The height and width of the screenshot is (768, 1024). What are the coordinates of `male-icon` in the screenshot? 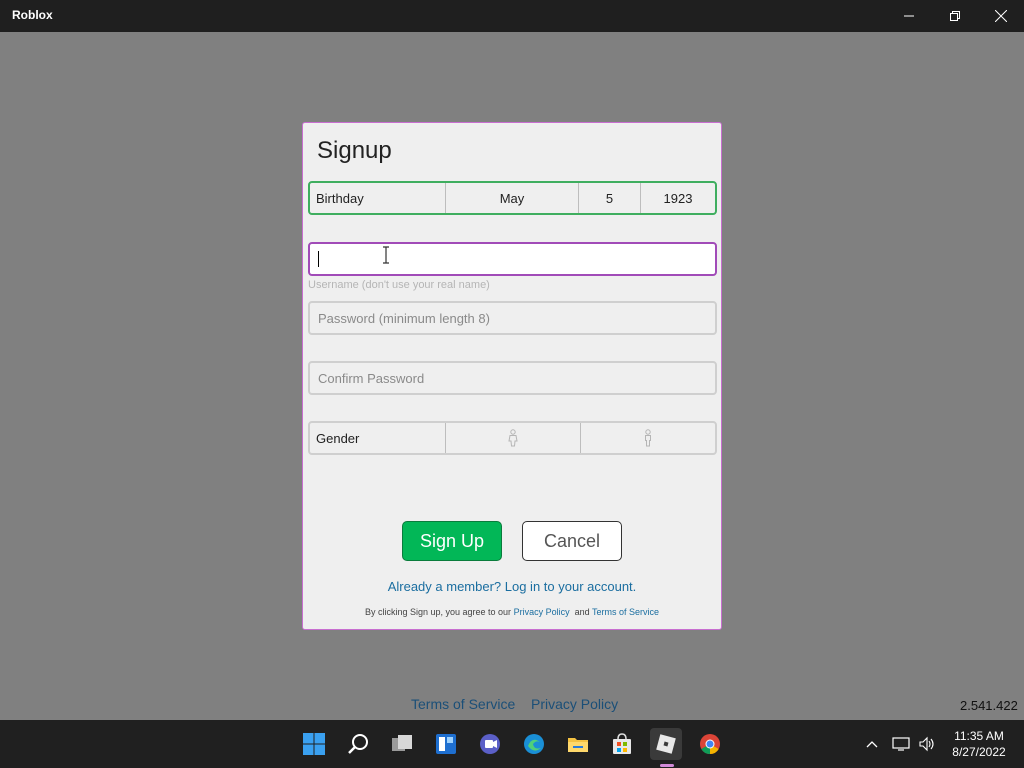 It's located at (513, 438).